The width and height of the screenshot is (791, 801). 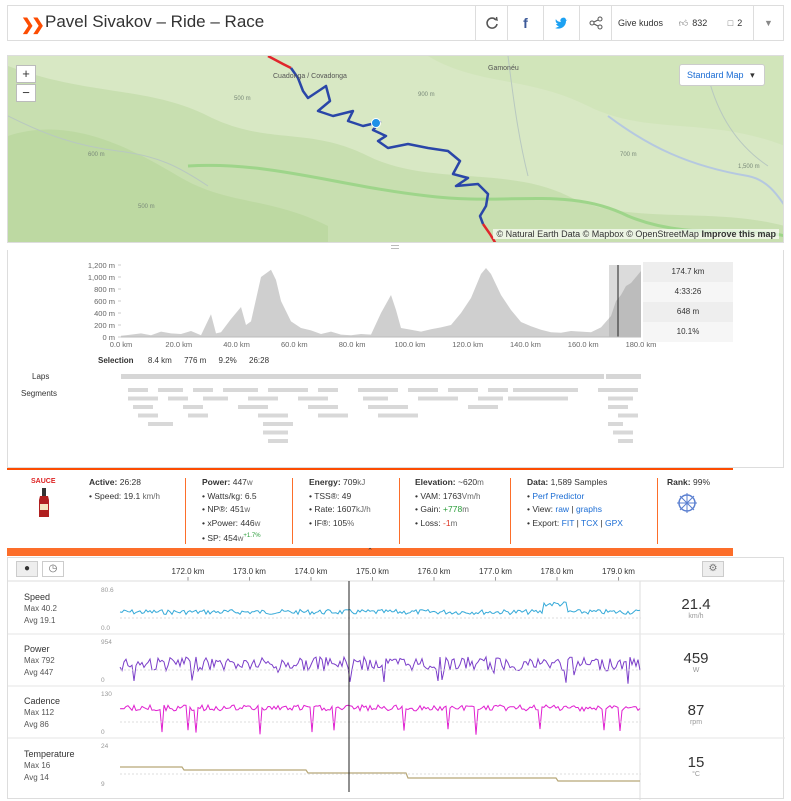 I want to click on export-gpx-link: GPX, so click(x=614, y=523).